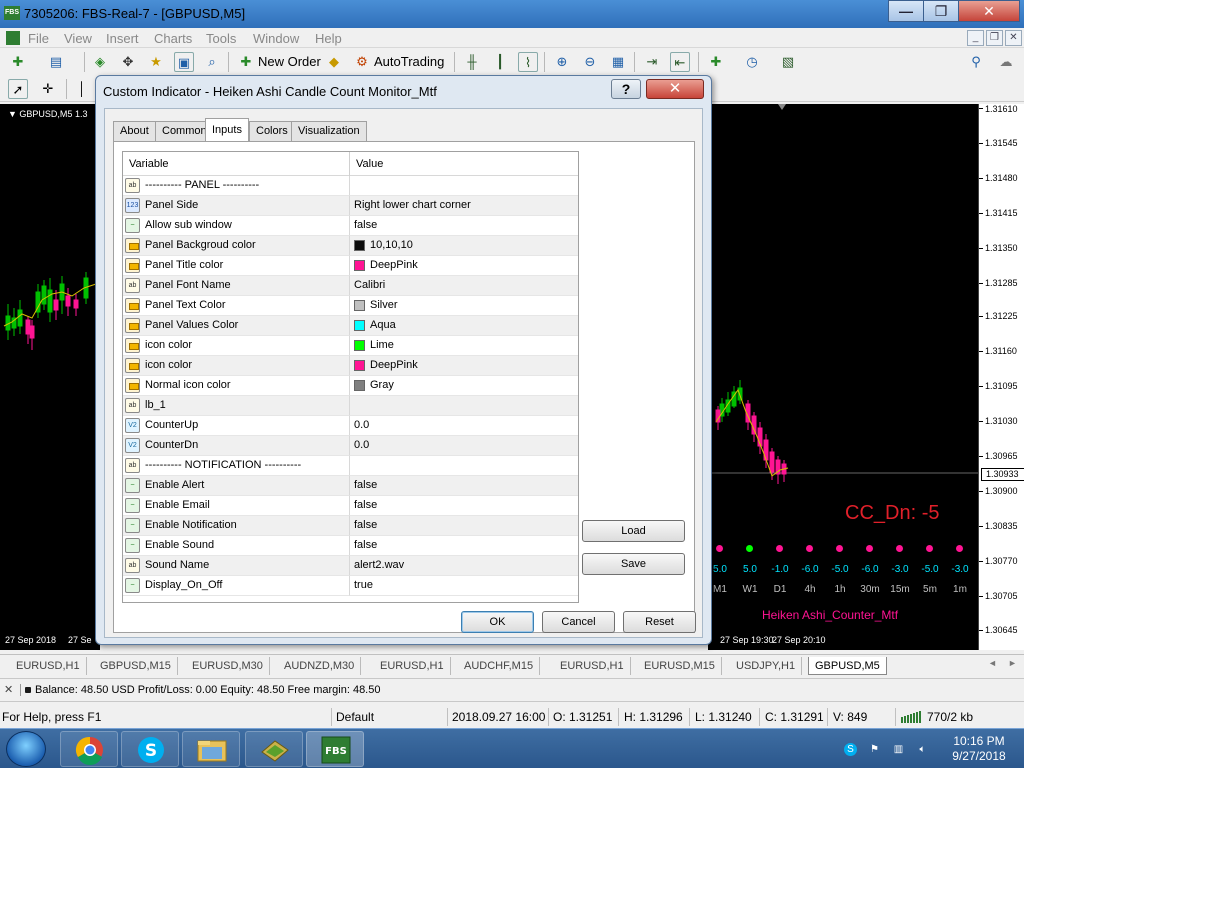  Describe the element at coordinates (136, 666) in the screenshot. I see `chart-tab: GBPUSD,M15` at that location.